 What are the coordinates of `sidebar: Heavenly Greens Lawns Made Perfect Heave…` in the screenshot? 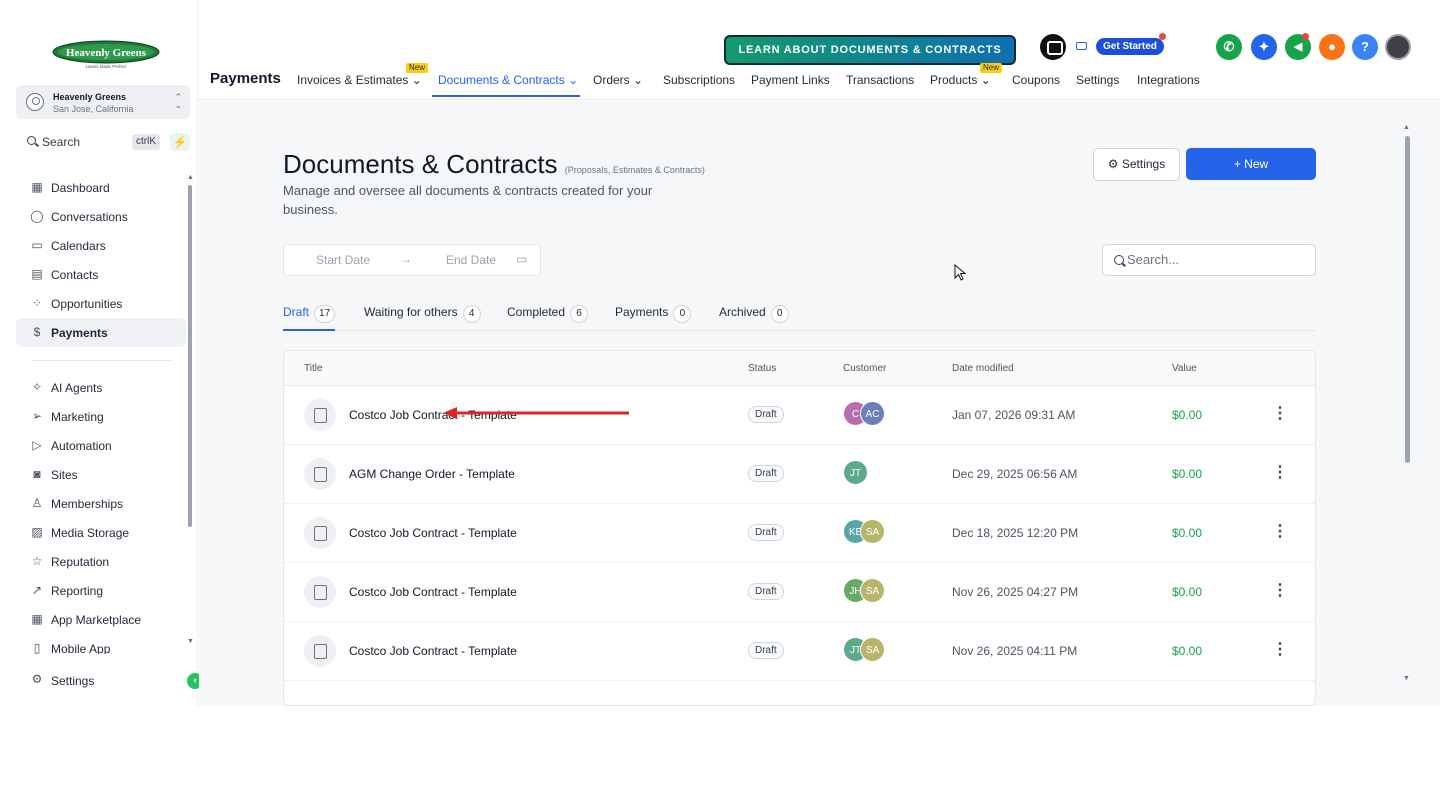 It's located at (101, 353).